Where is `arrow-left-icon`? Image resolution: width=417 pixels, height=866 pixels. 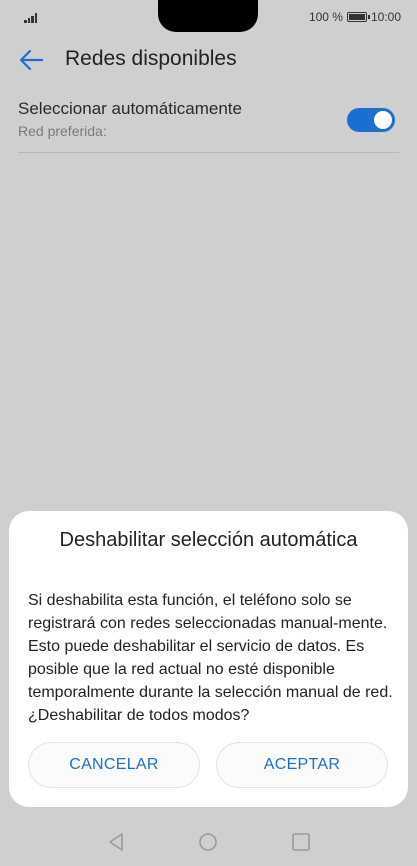
arrow-left-icon is located at coordinates (31, 60).